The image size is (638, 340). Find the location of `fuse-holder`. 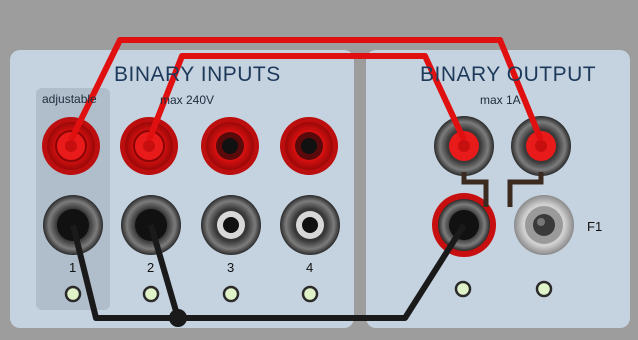

fuse-holder is located at coordinates (544, 225).